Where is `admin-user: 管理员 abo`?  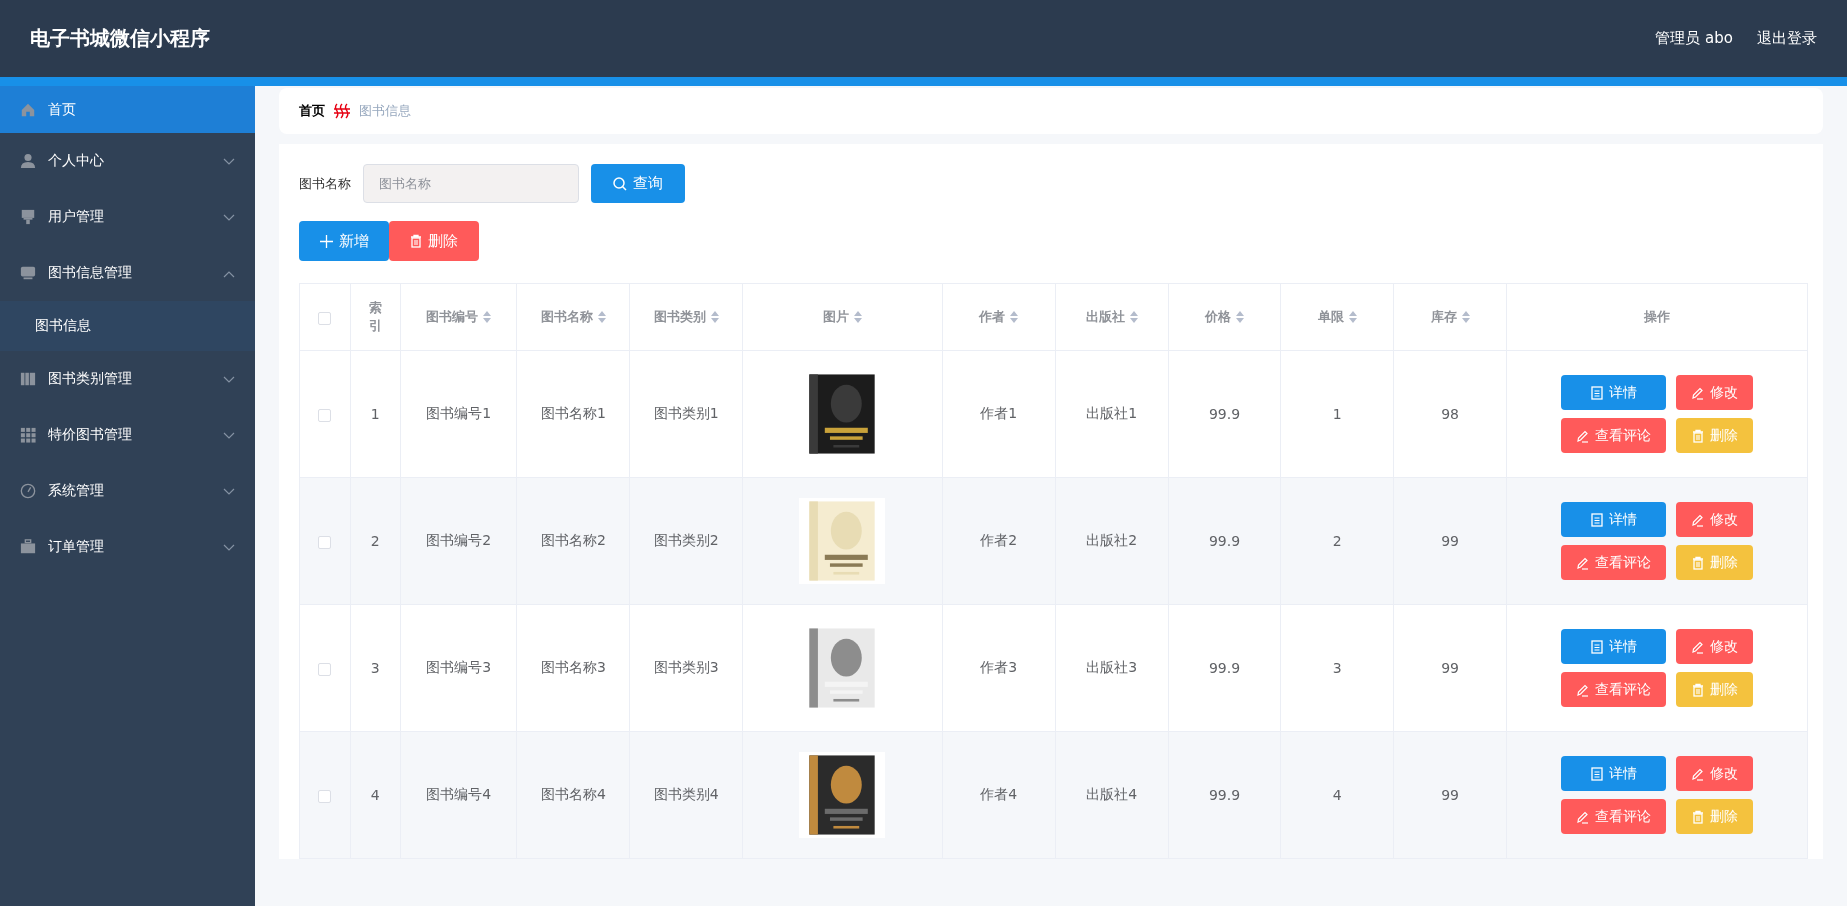 admin-user: 管理员 abo is located at coordinates (1694, 38).